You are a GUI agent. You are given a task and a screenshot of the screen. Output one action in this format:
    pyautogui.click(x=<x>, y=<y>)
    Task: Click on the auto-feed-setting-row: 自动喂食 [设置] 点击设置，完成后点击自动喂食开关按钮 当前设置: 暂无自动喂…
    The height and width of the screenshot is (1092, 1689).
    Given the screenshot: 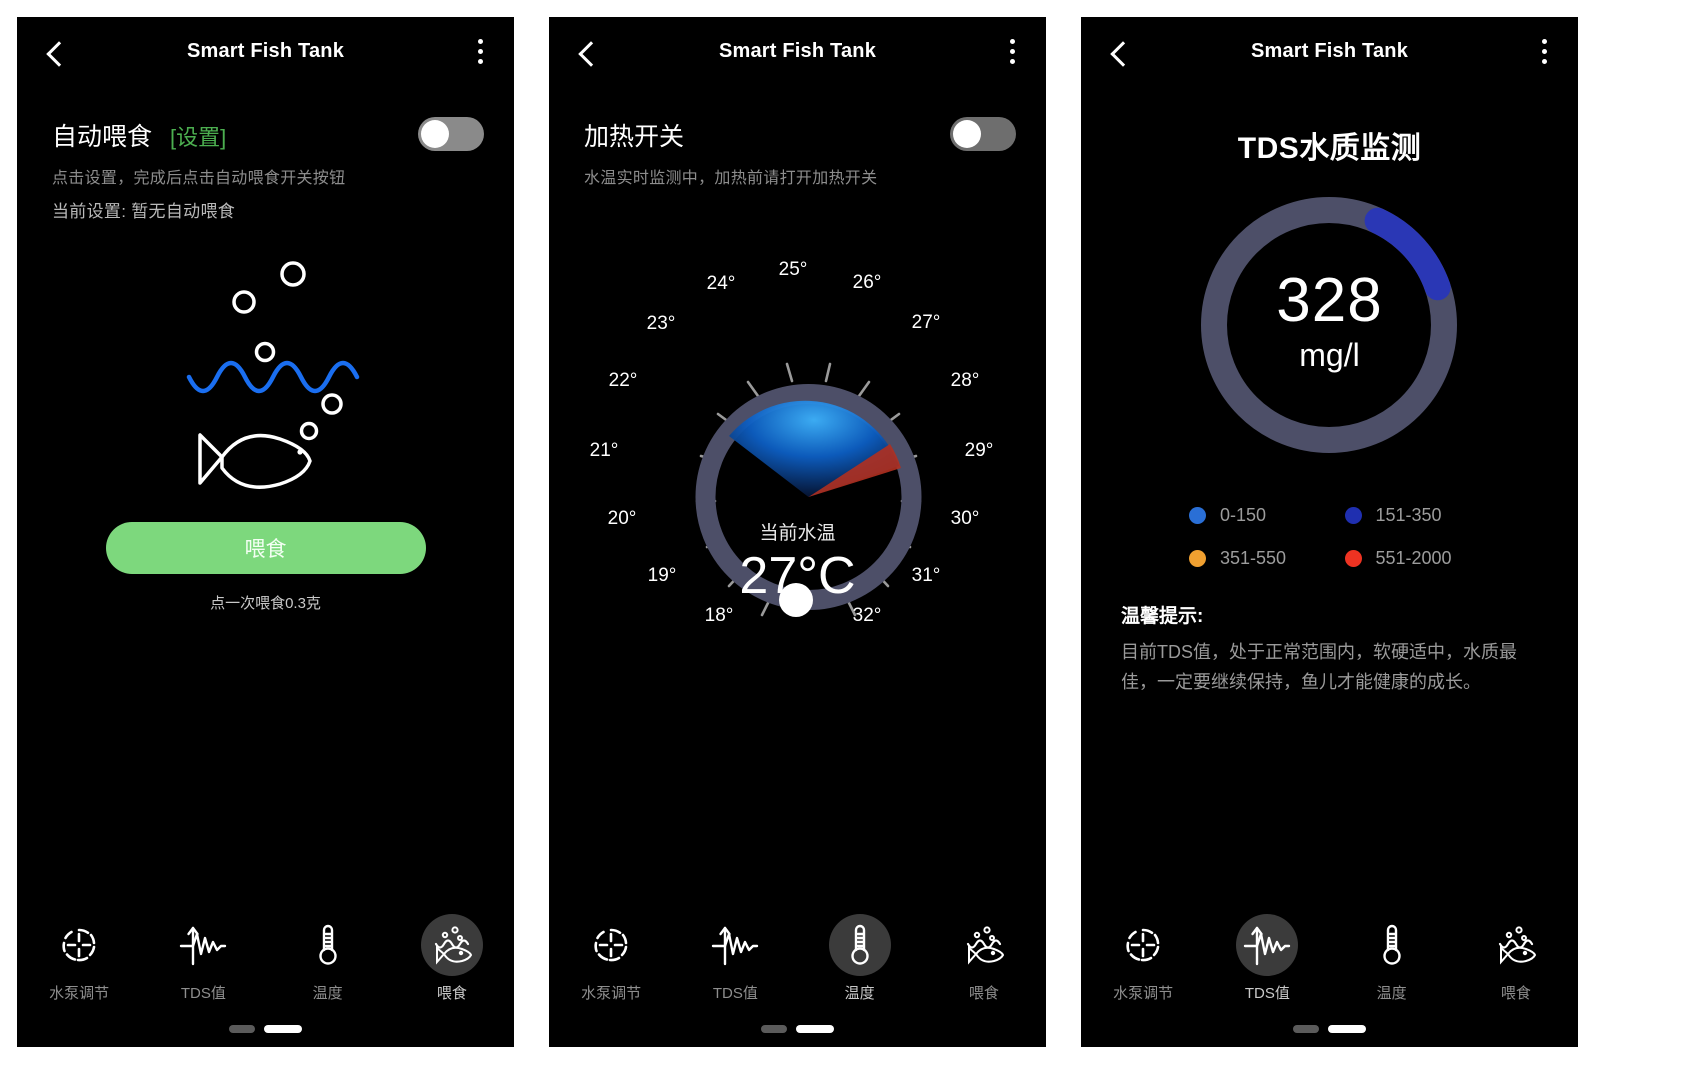 What is the action you would take?
    pyautogui.click(x=265, y=158)
    